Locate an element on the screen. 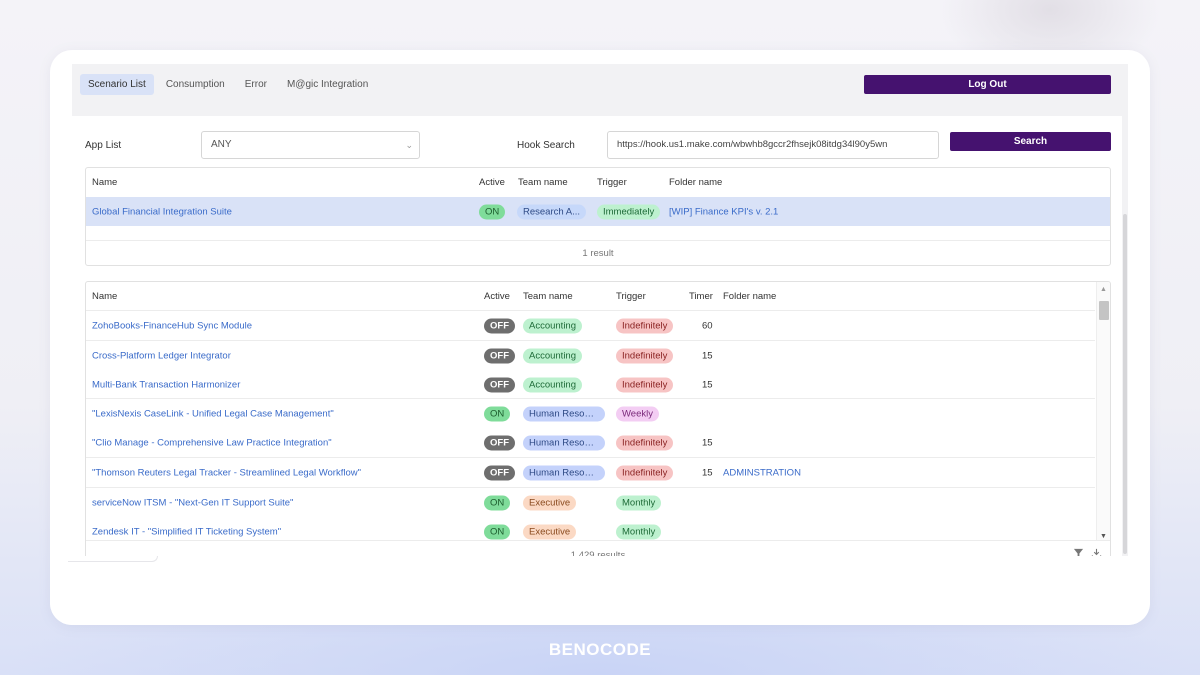 The height and width of the screenshot is (675, 1200). folder-link: ADMINSTRATION is located at coordinates (762, 472).